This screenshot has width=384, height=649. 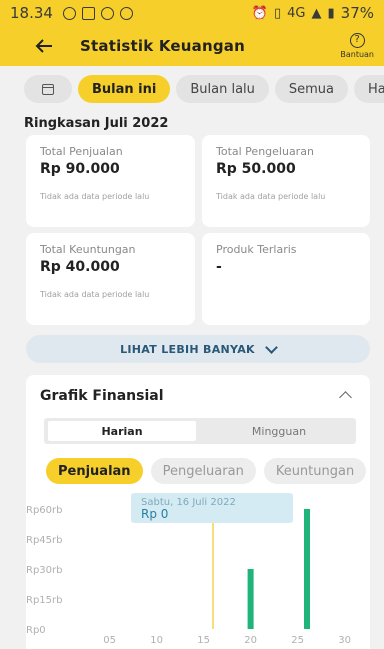 What do you see at coordinates (107, 13) in the screenshot?
I see `instagram-icon` at bounding box center [107, 13].